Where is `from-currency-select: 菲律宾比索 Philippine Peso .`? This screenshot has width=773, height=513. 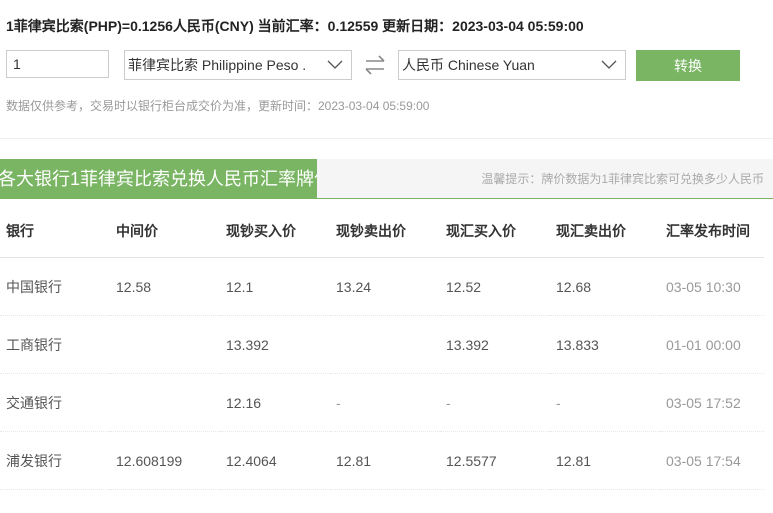 from-currency-select: 菲律宾比索 Philippine Peso . is located at coordinates (238, 65).